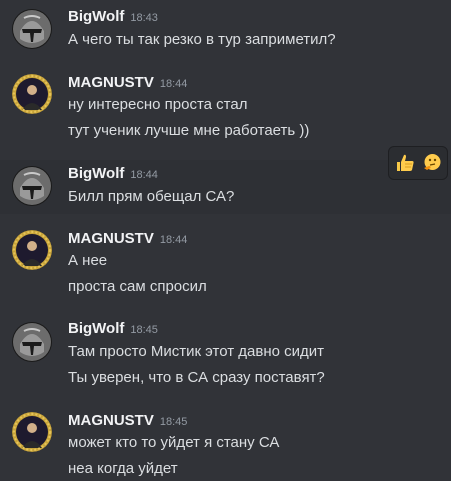  What do you see at coordinates (137, 286) in the screenshot?
I see `message-text: проста сам спросил` at bounding box center [137, 286].